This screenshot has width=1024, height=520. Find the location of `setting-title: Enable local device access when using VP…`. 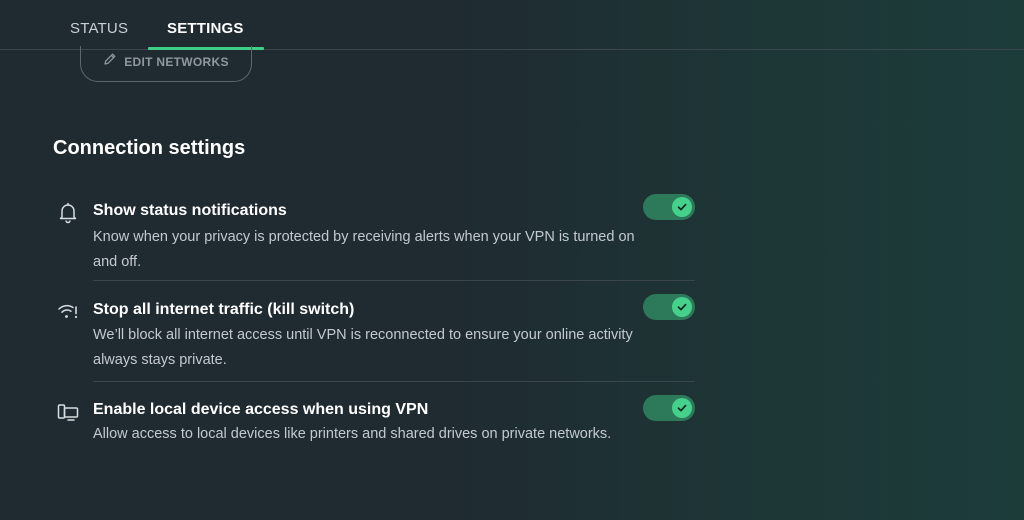

setting-title: Enable local device access when using VP… is located at coordinates (261, 409).